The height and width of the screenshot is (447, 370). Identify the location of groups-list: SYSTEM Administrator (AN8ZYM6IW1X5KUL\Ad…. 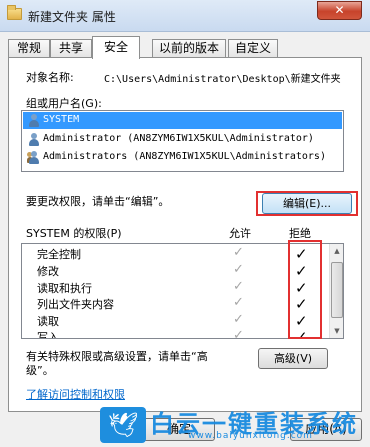
(182, 141).